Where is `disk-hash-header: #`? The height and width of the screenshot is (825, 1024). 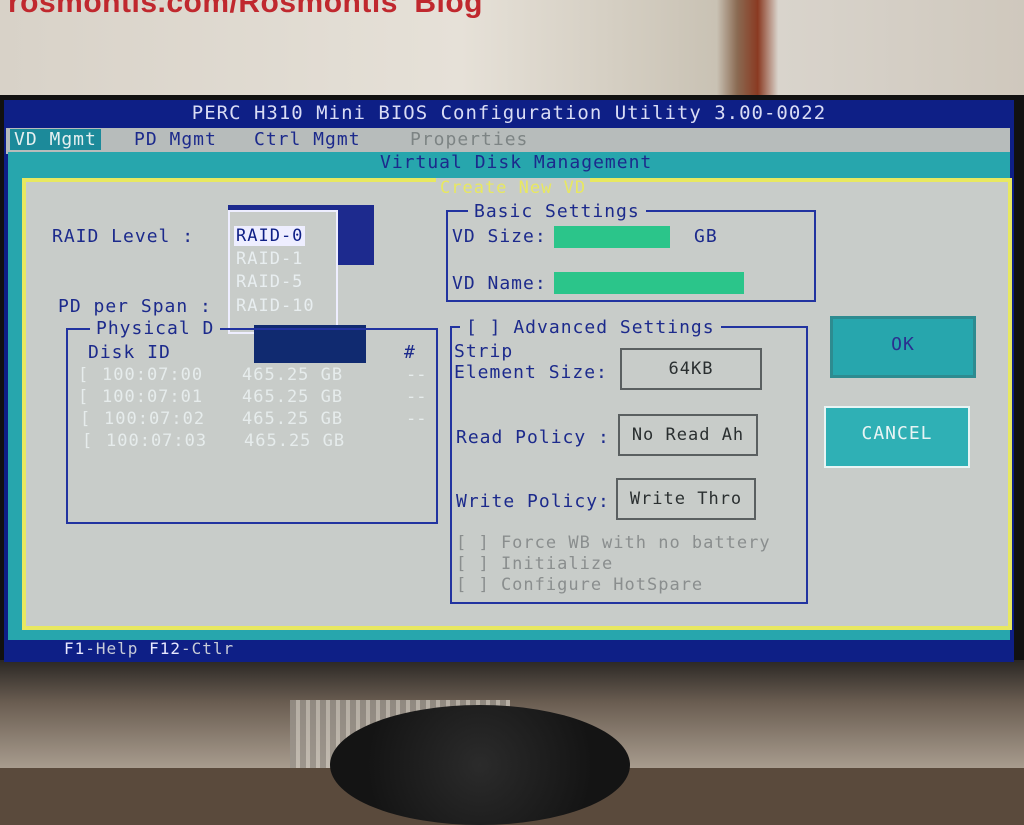
disk-hash-header: # is located at coordinates (410, 352).